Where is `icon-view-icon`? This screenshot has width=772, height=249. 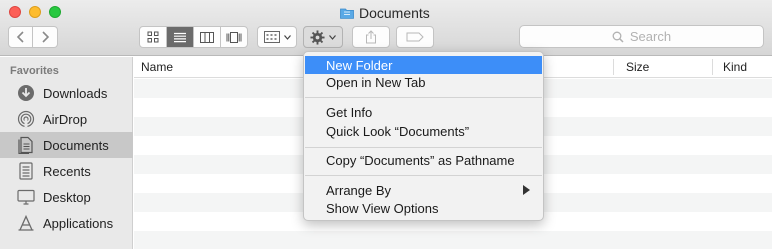 icon-view-icon is located at coordinates (153, 37).